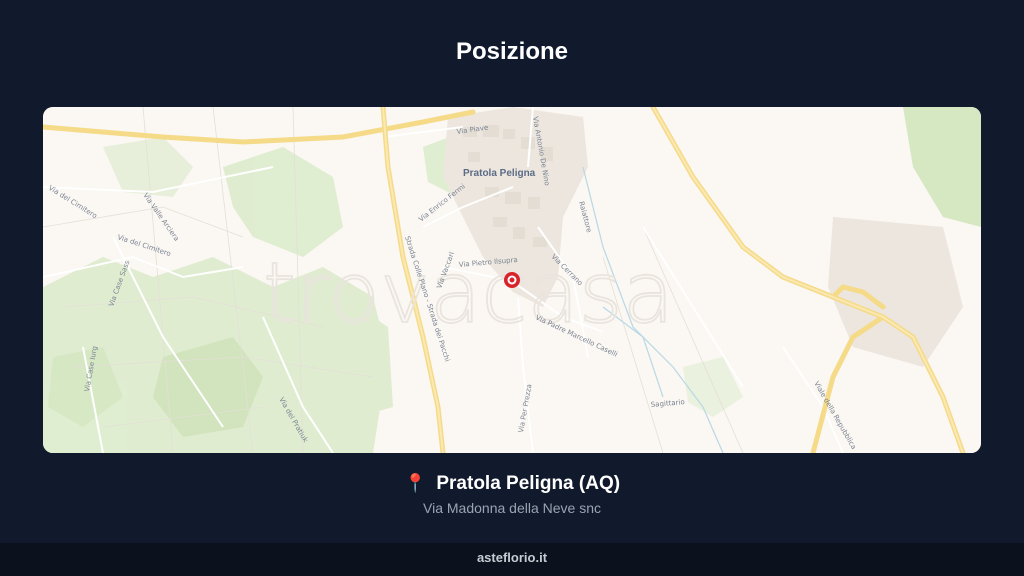  Describe the element at coordinates (512, 51) in the screenshot. I see `page-title: Posizione` at that location.